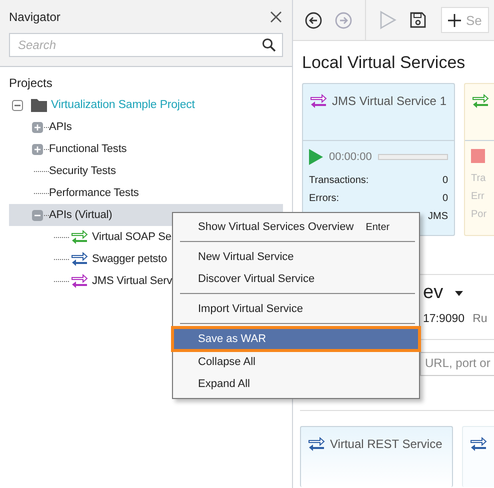  Describe the element at coordinates (459, 293) in the screenshot. I see `caret-icon` at that location.